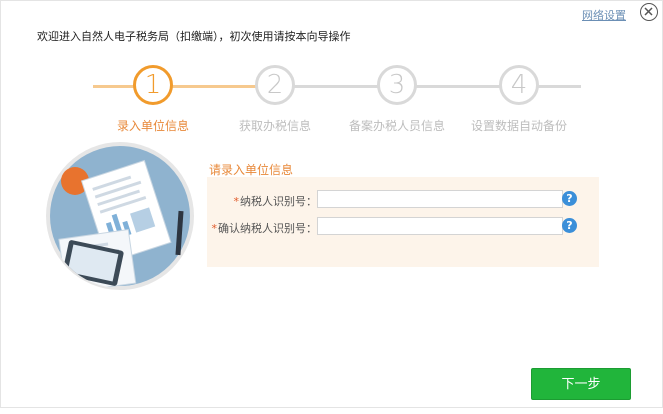  I want to click on documents-illustration, so click(120, 216).